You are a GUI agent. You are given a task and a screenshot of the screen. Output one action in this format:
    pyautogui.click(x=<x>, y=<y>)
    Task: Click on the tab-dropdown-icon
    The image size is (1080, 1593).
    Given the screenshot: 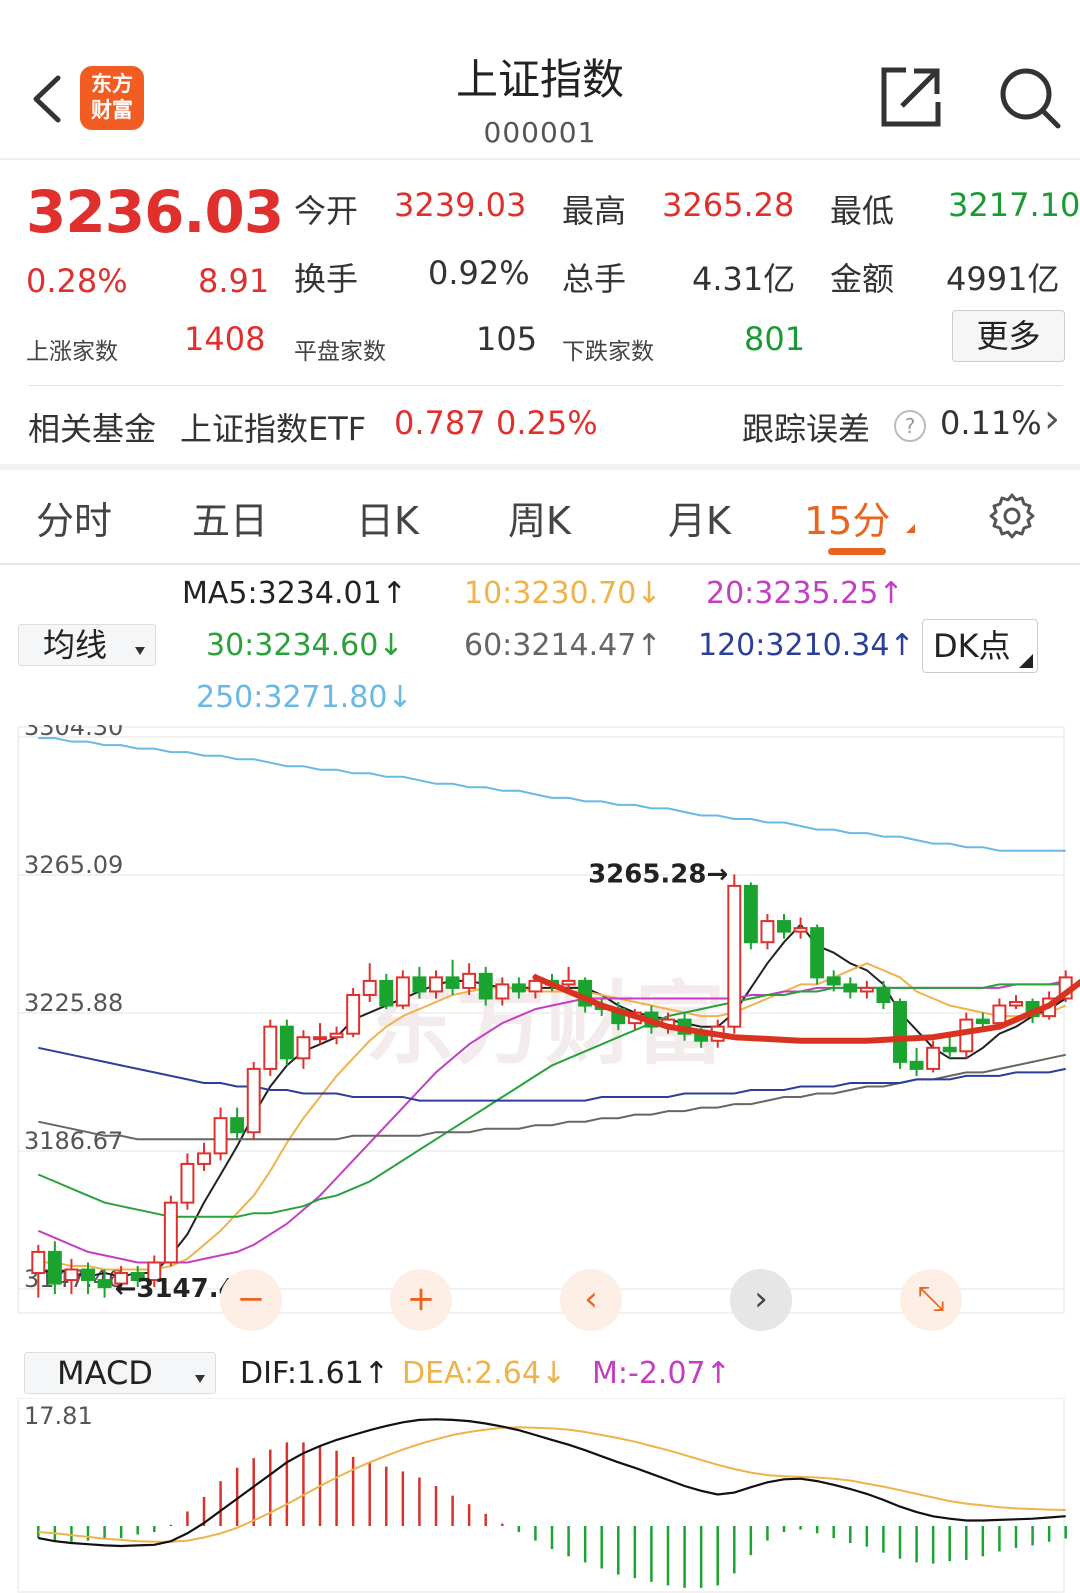 What is the action you would take?
    pyautogui.click(x=910, y=528)
    